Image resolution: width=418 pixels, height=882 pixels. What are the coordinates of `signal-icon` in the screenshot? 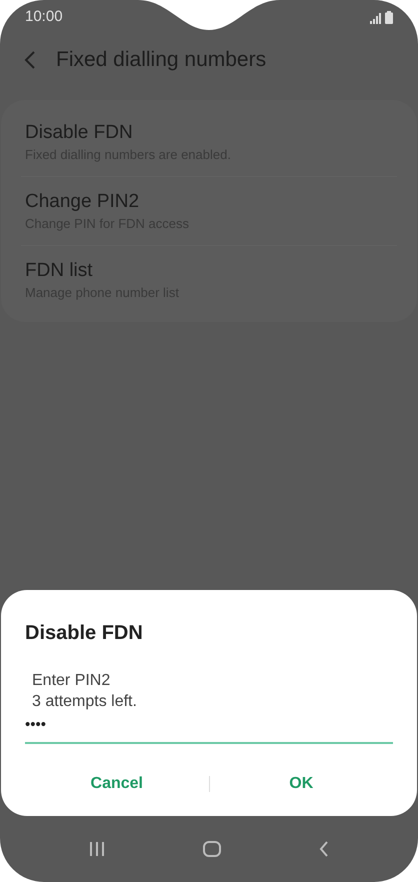 It's located at (376, 18).